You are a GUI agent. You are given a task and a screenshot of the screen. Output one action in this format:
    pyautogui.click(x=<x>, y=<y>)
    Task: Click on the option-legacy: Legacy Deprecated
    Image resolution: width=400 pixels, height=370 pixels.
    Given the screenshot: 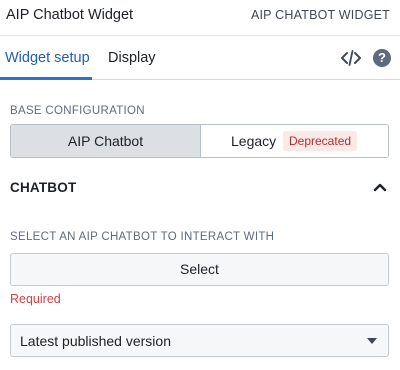 What is the action you would take?
    pyautogui.click(x=294, y=141)
    